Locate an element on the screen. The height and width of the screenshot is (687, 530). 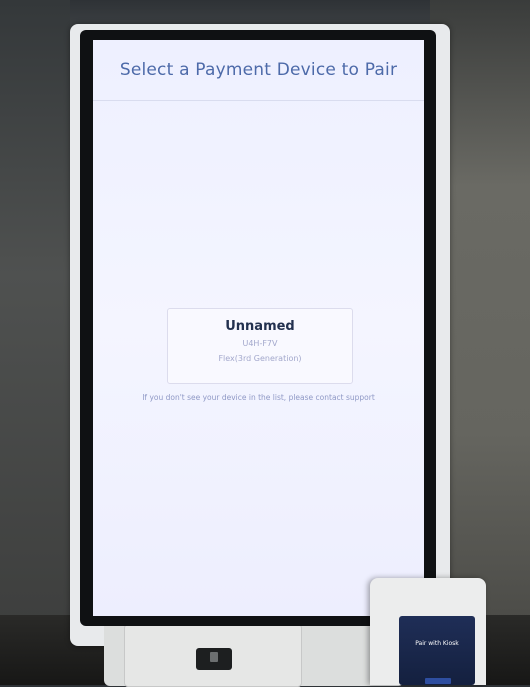
terminal-footer-bar is located at coordinates (438, 681).